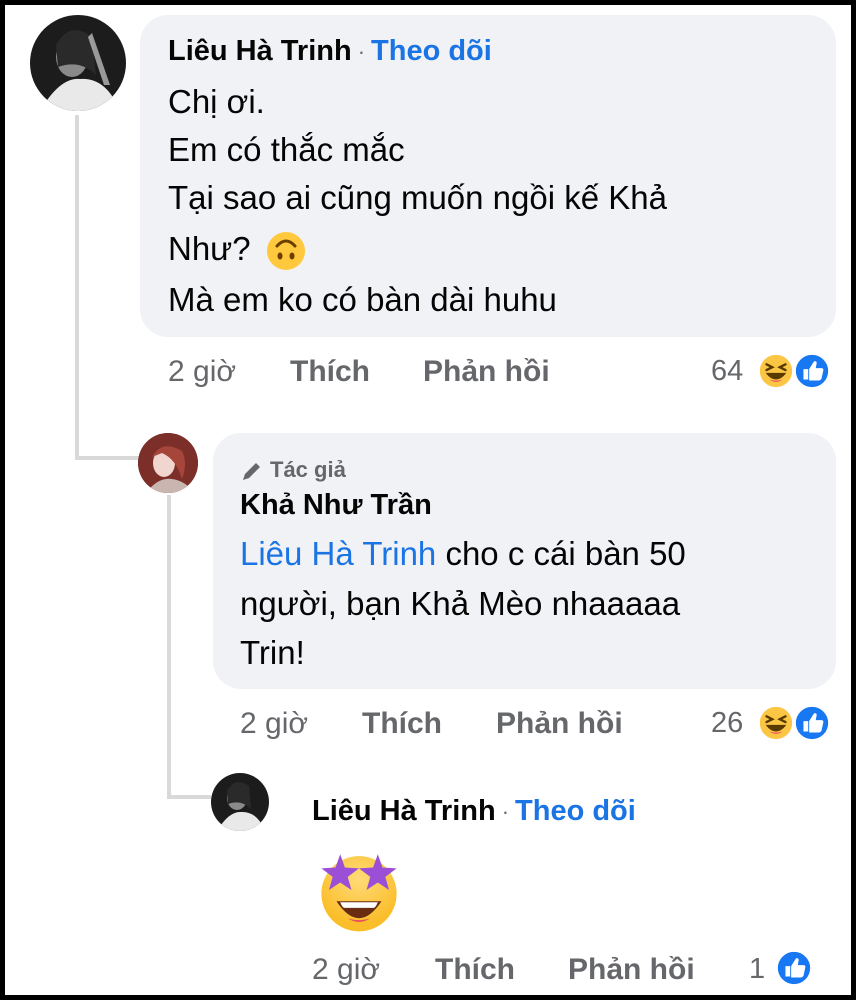 Image resolution: width=856 pixels, height=1000 pixels. I want to click on author-badge-label: Tác giả, so click(308, 469).